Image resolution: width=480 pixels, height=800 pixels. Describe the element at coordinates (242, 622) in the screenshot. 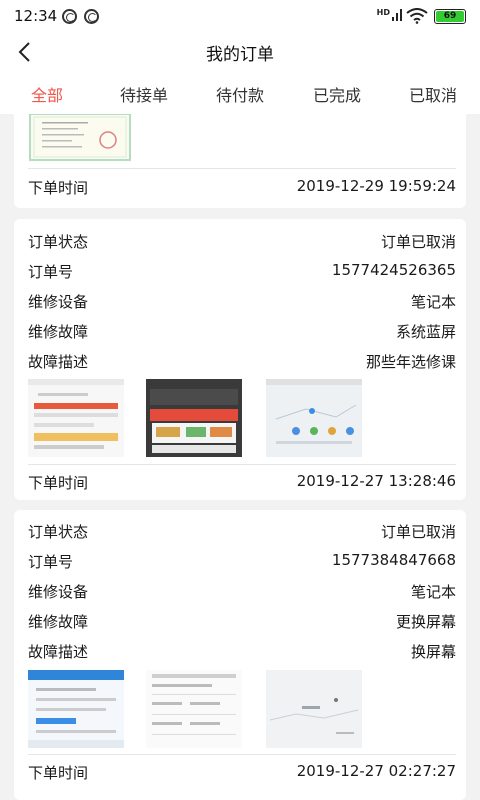

I see `fault-row: 维修故障 更换屏幕` at that location.